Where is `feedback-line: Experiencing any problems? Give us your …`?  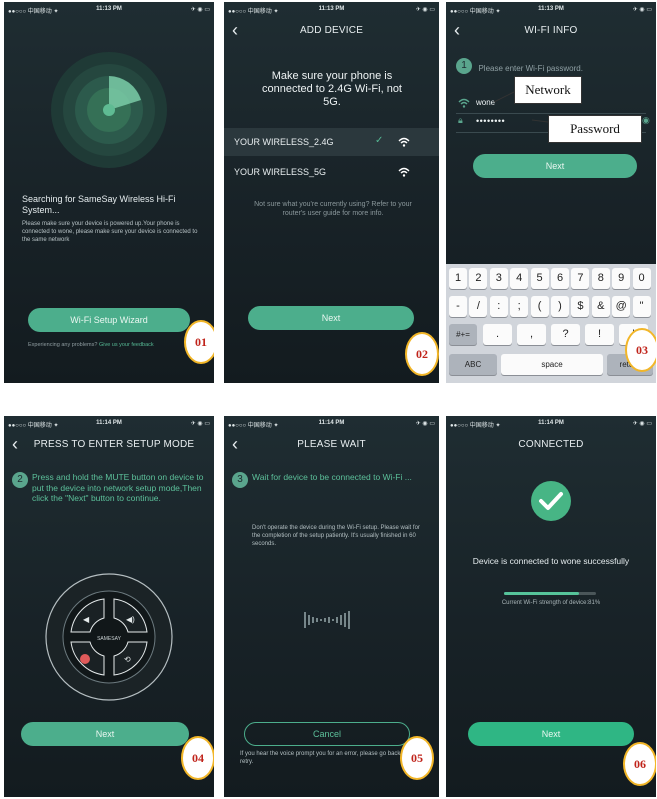
feedback-line: Experiencing any problems? Give us your … is located at coordinates (113, 345).